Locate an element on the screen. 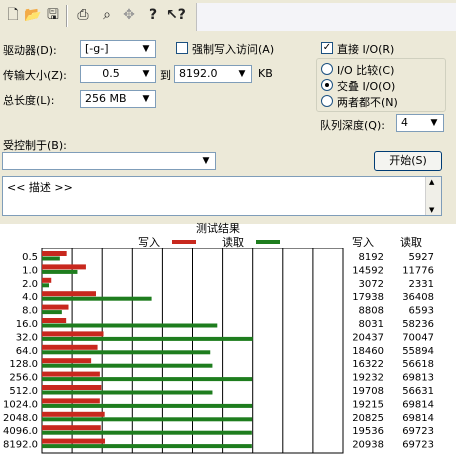 Image resolution: width=456 pixels, height=457 pixels. move-icon: ✥ is located at coordinates (129, 15).